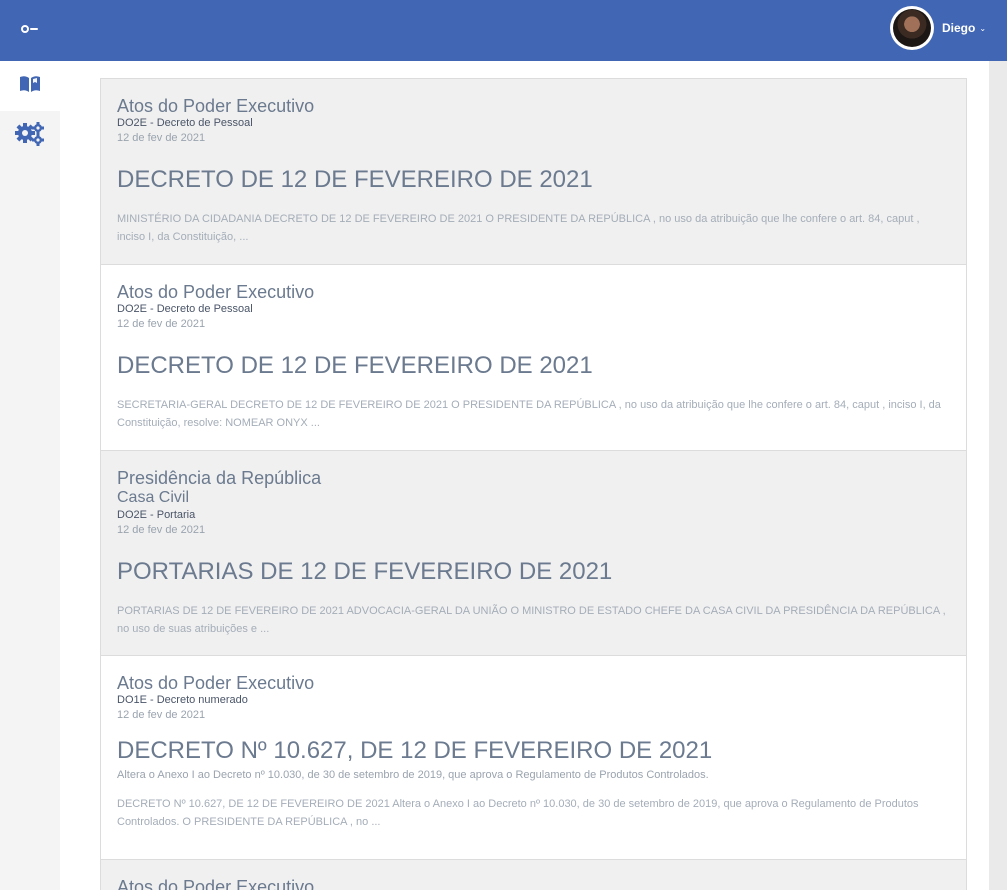  What do you see at coordinates (30, 29) in the screenshot?
I see `sidebar-toggle-icon` at bounding box center [30, 29].